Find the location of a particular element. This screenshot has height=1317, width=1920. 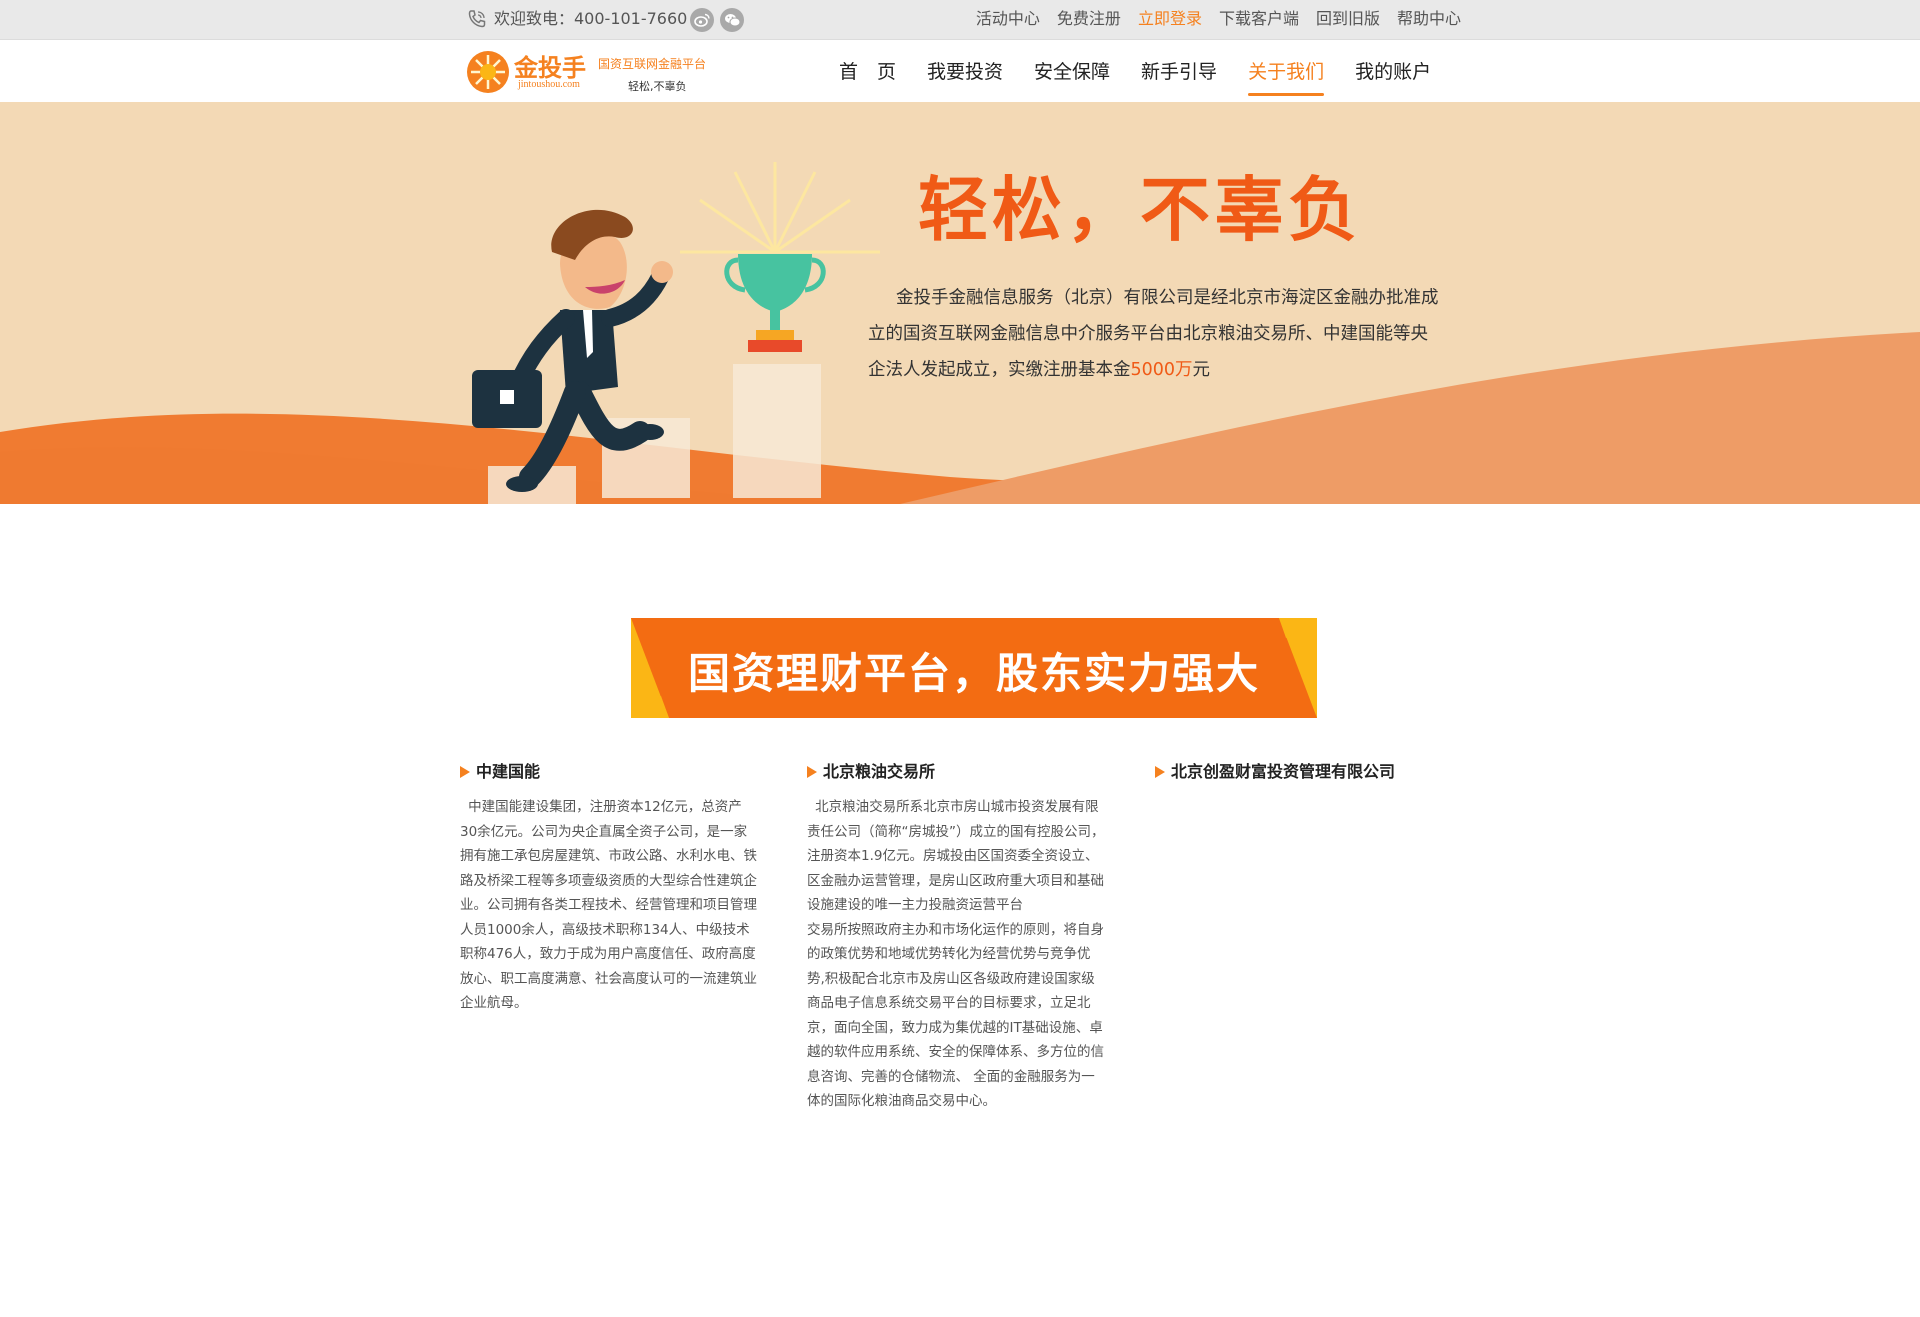

section-title: 国资理财平台，股东实力强大 is located at coordinates (974, 673).